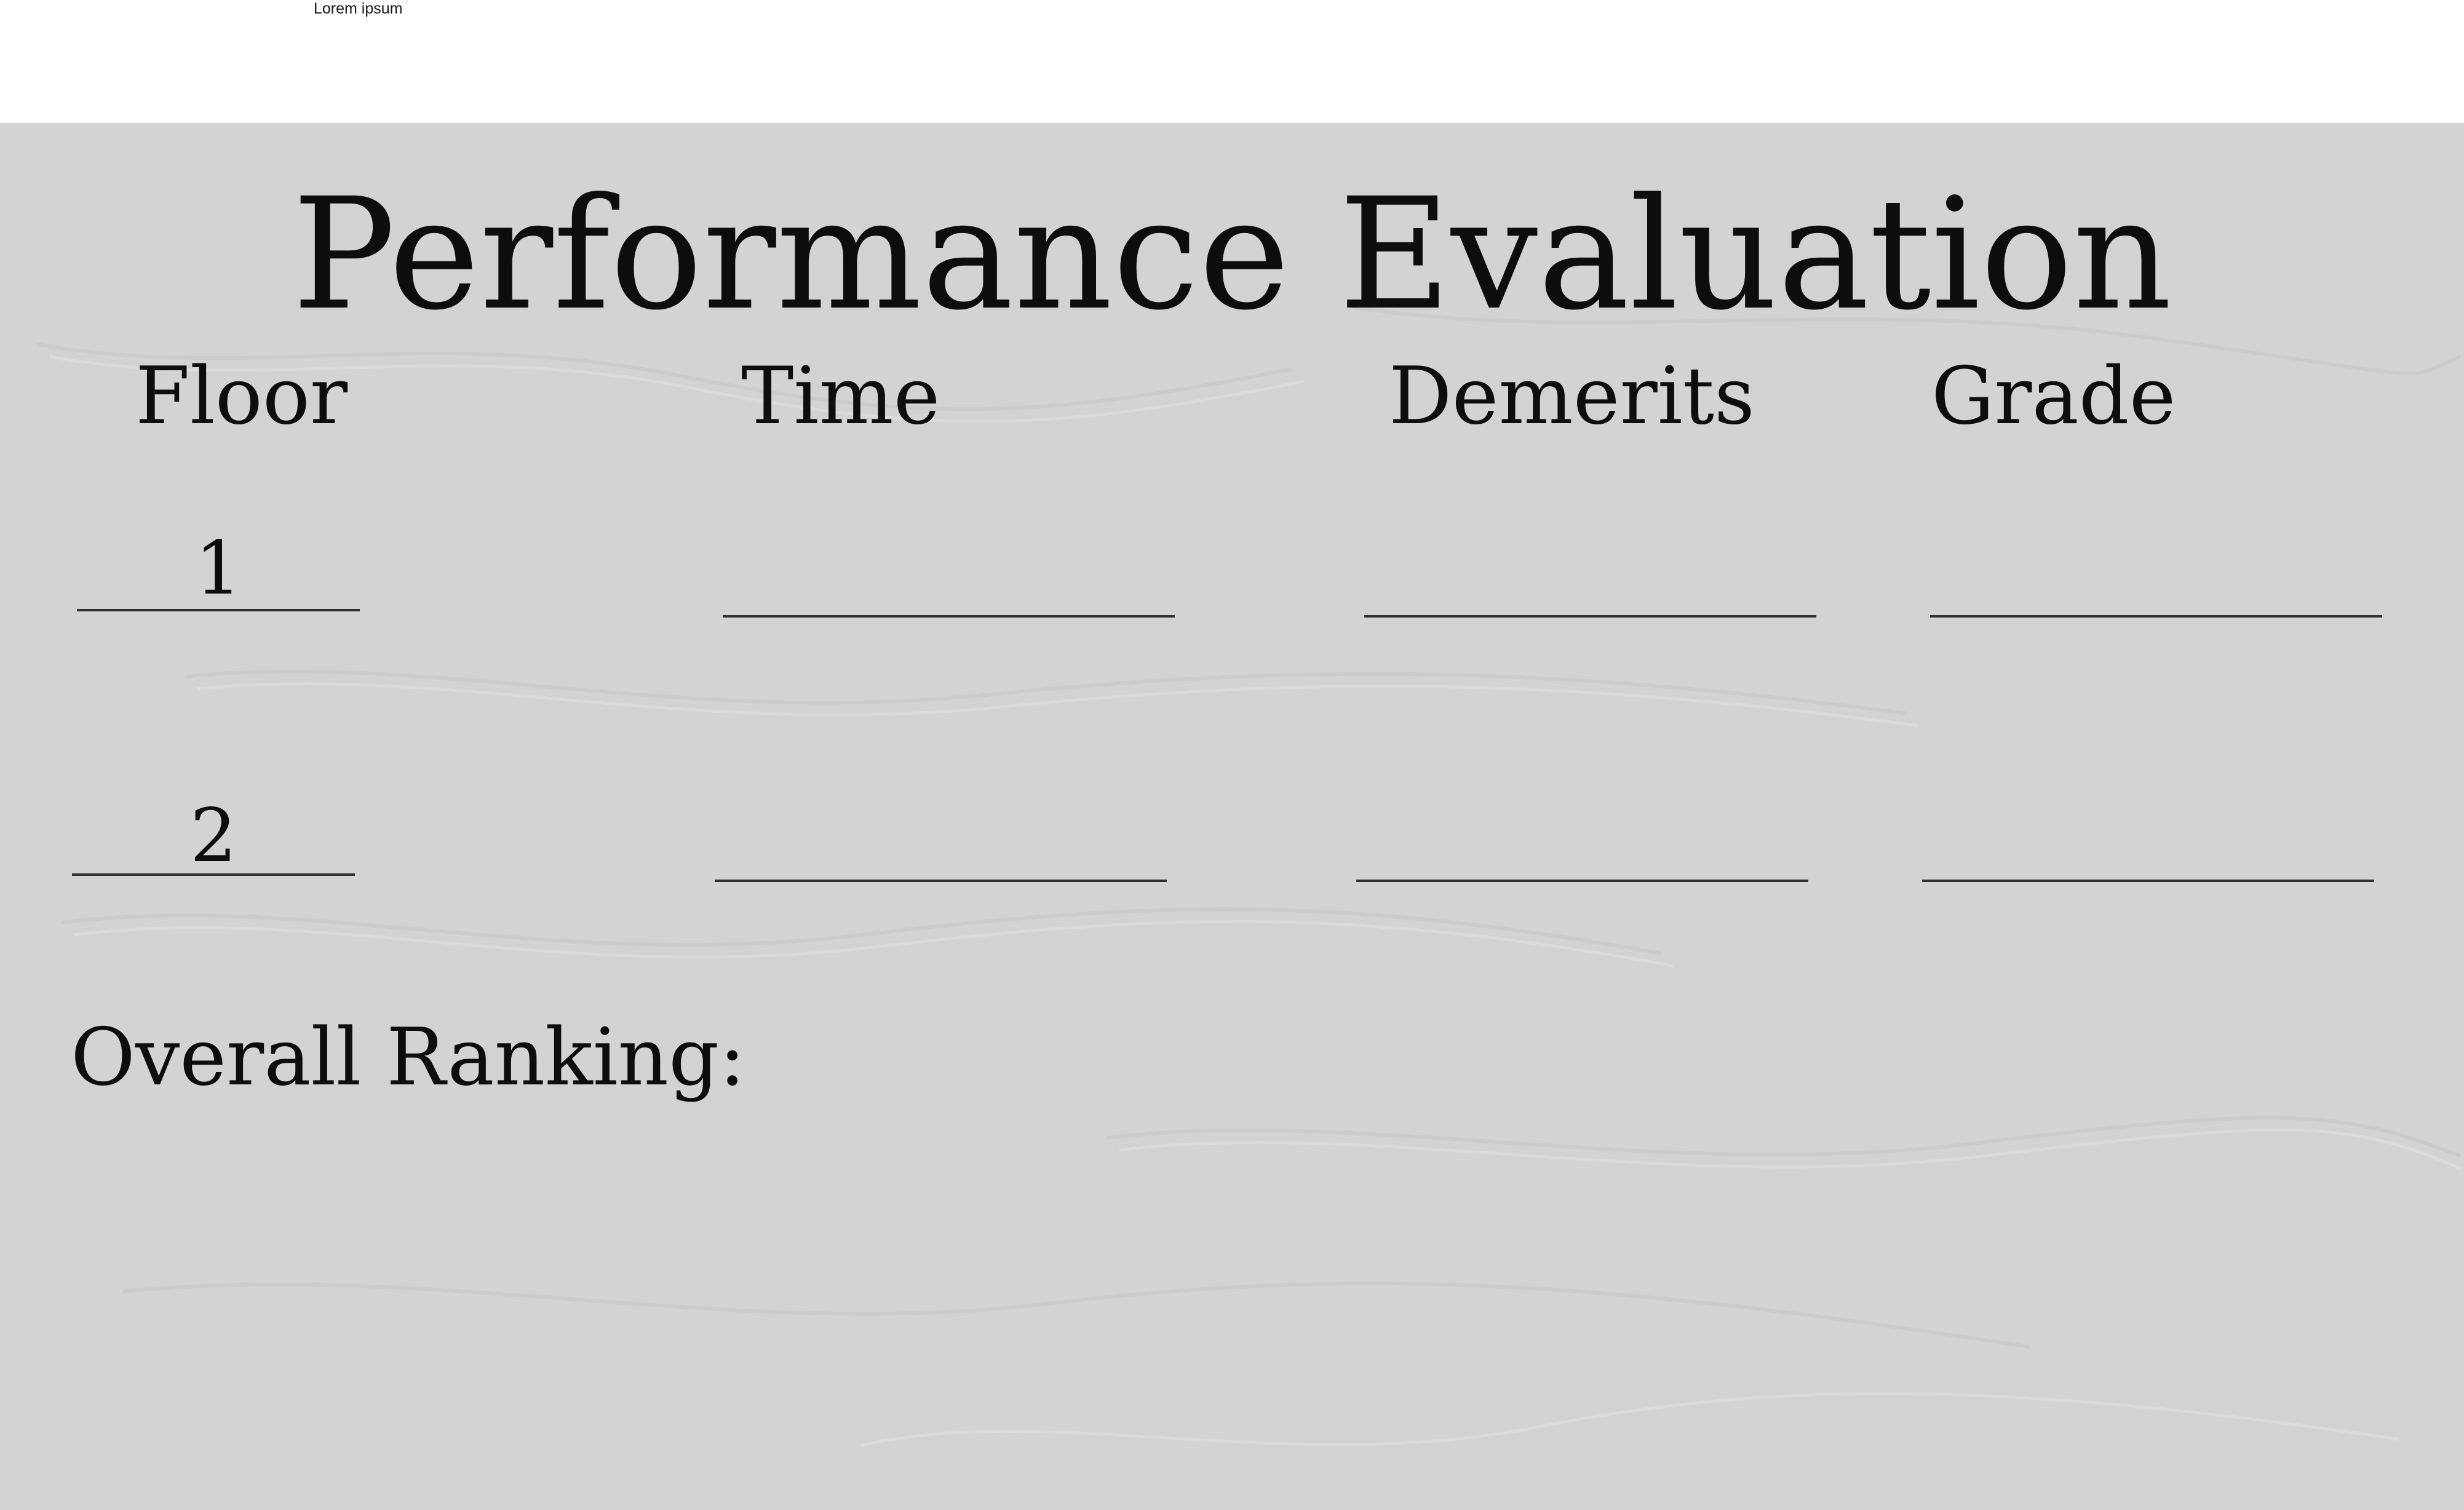 This screenshot has width=2464, height=1510. Describe the element at coordinates (241, 396) in the screenshot. I see `column-header-floor: Floor` at that location.